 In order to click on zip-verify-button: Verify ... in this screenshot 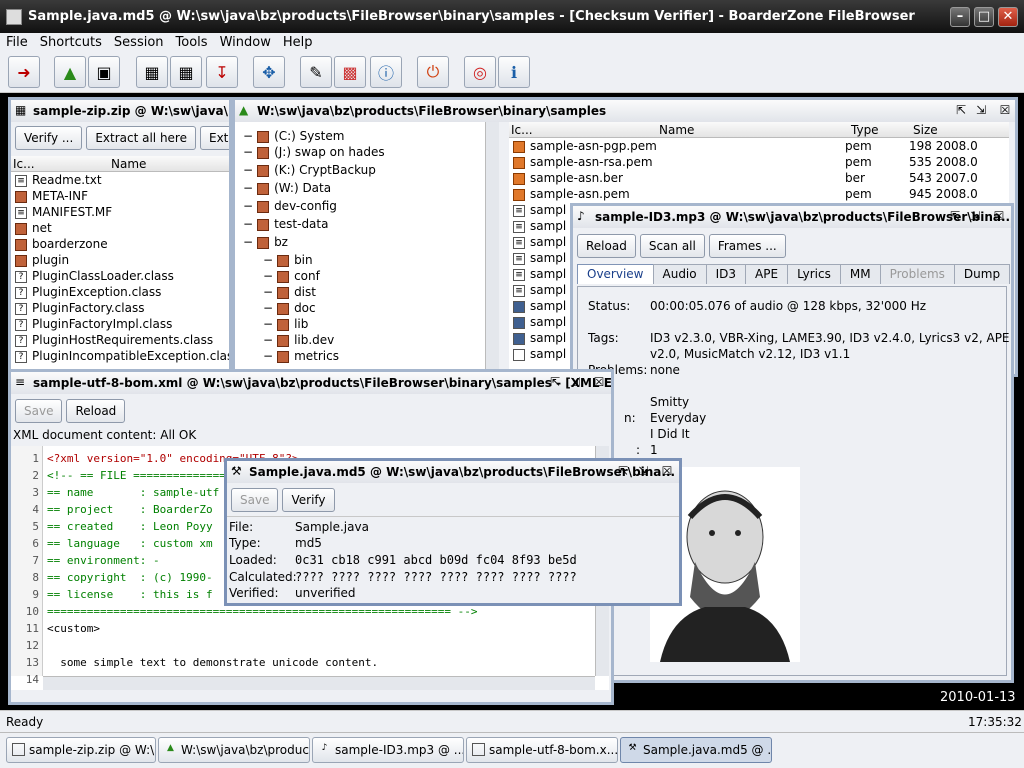, I will do `click(49, 138)`.